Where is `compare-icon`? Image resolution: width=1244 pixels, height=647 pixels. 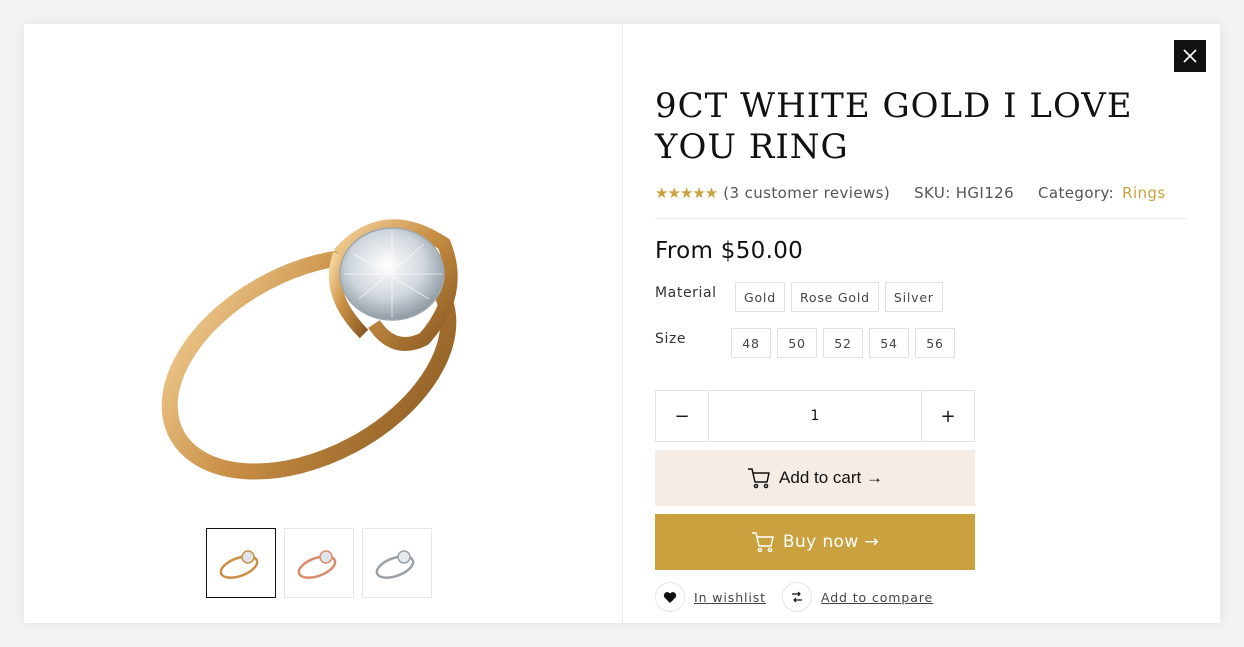 compare-icon is located at coordinates (796, 597).